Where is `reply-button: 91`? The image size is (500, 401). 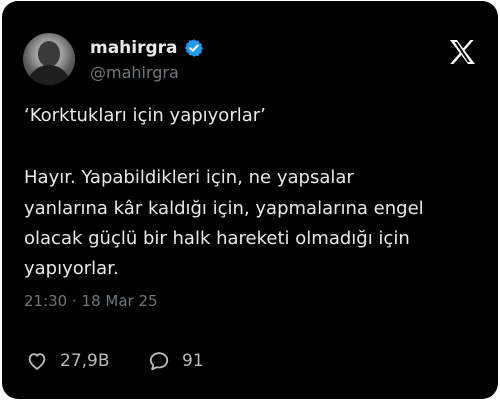
reply-button: 91 is located at coordinates (176, 361).